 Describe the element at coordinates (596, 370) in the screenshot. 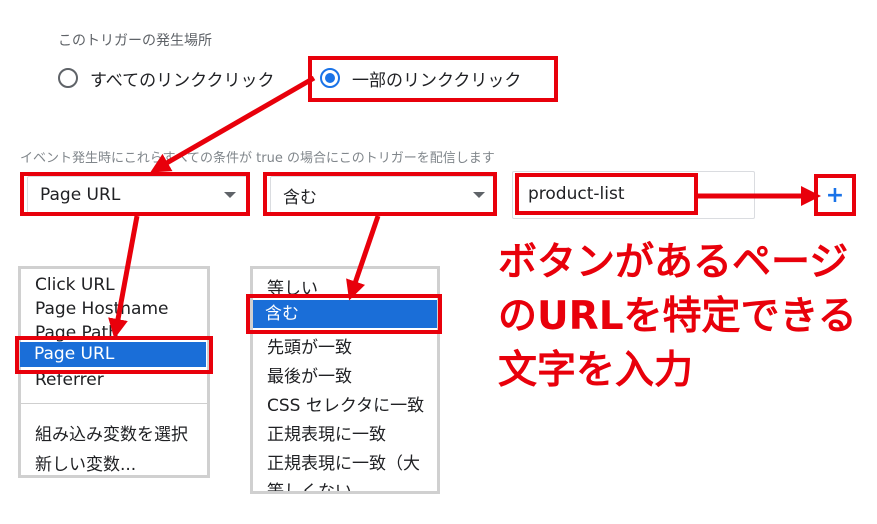

I see `annotation-line: 文字を入力` at that location.